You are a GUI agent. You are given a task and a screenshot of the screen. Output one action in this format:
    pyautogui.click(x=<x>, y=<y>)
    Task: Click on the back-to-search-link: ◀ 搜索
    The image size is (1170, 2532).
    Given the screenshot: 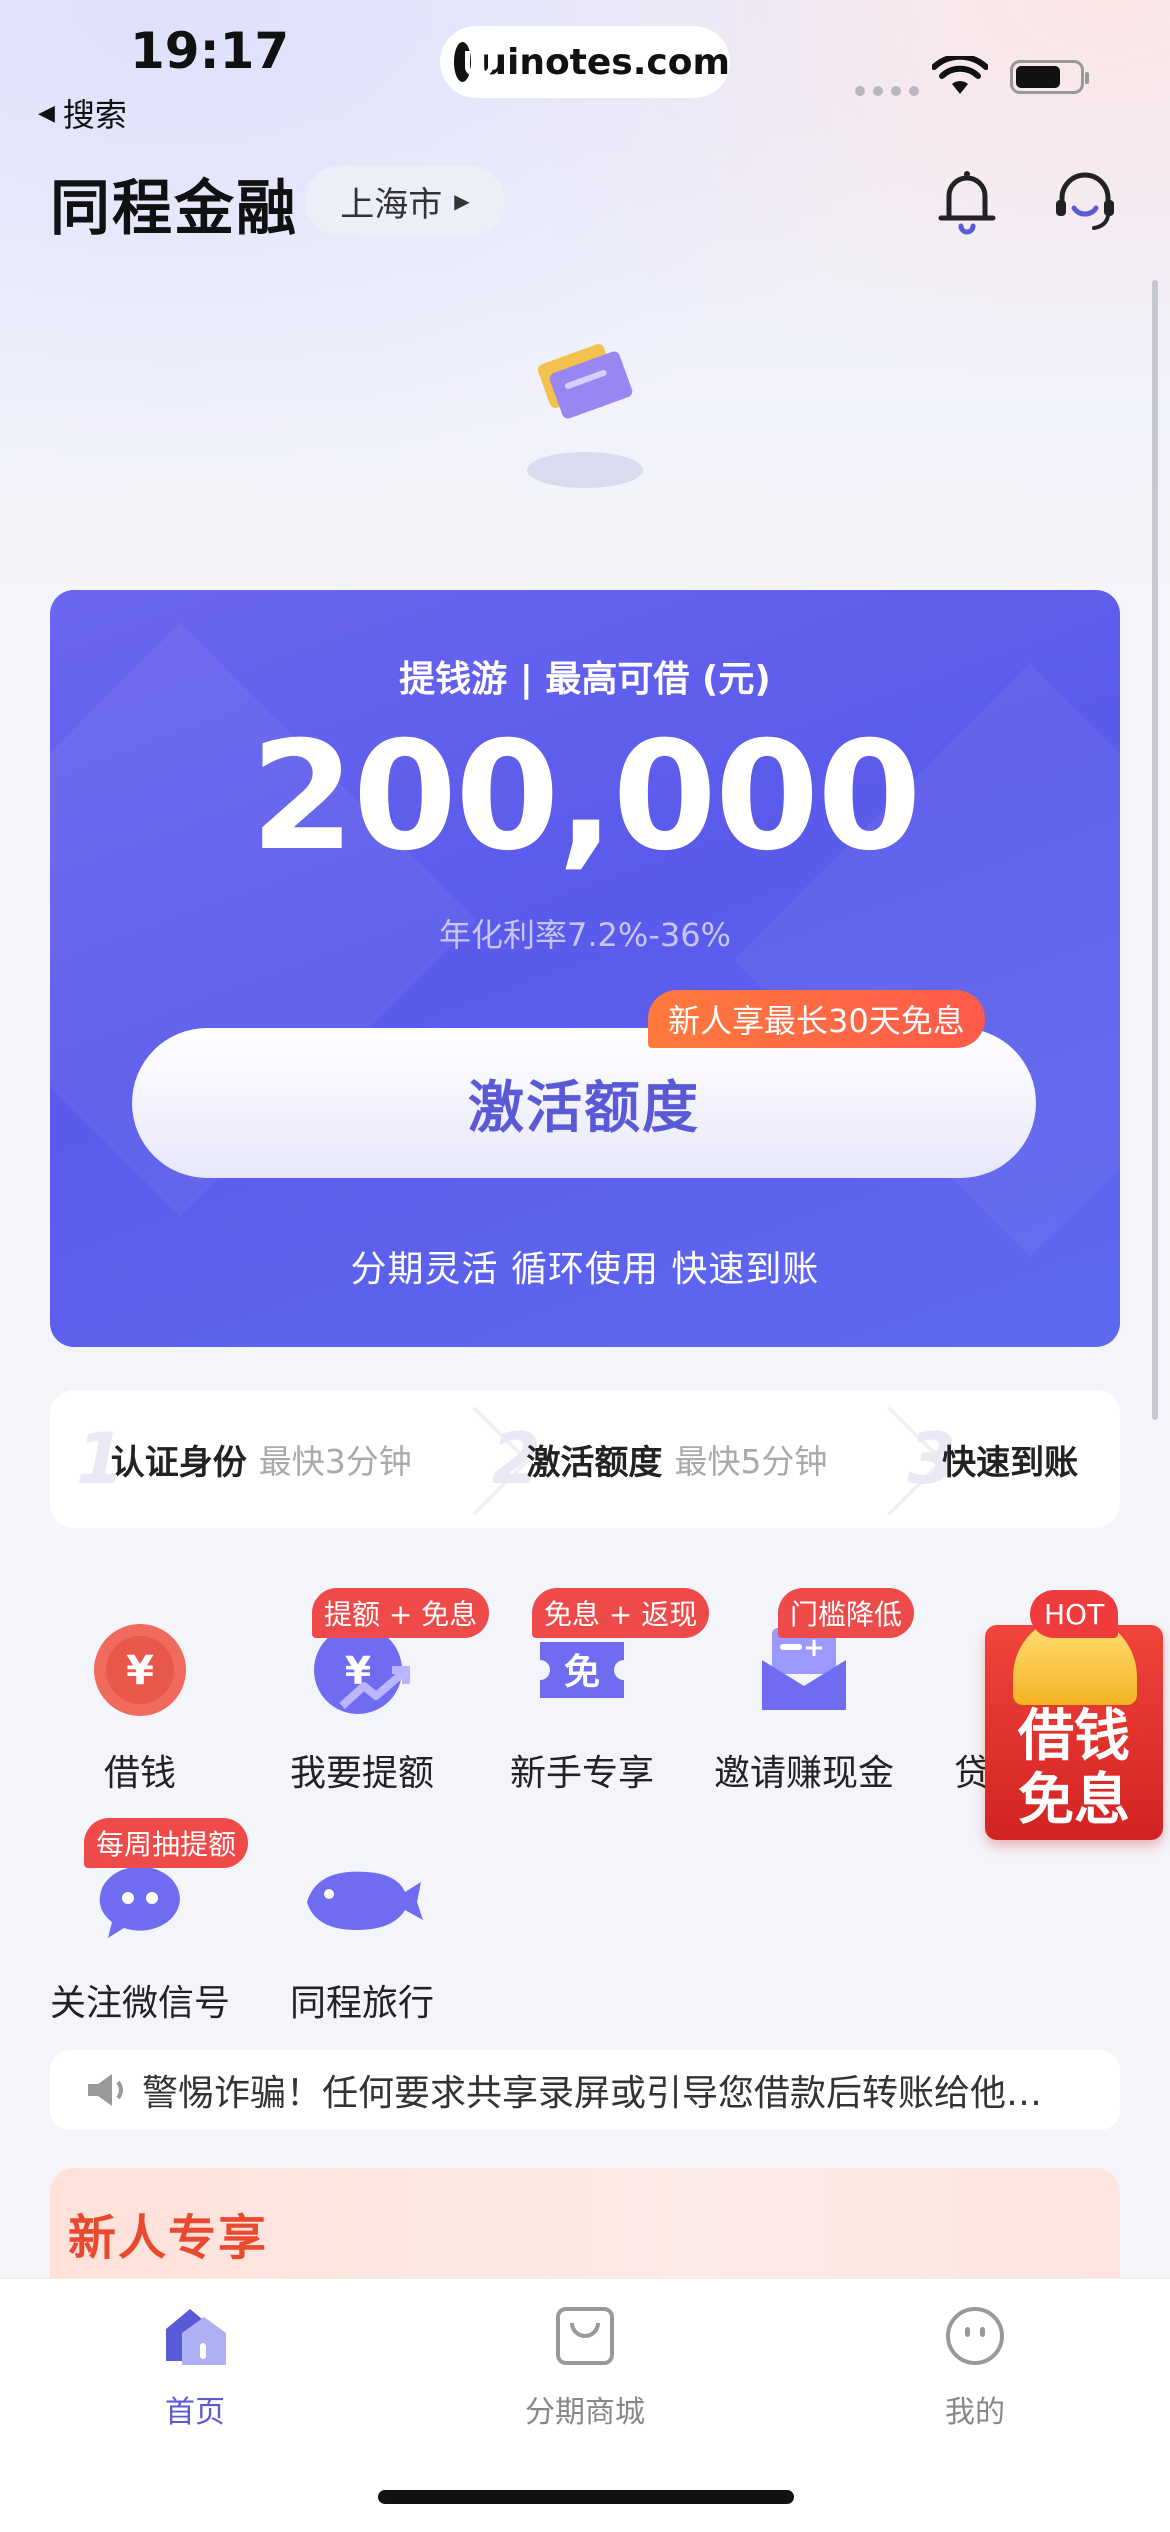 What is the action you would take?
    pyautogui.click(x=82, y=113)
    